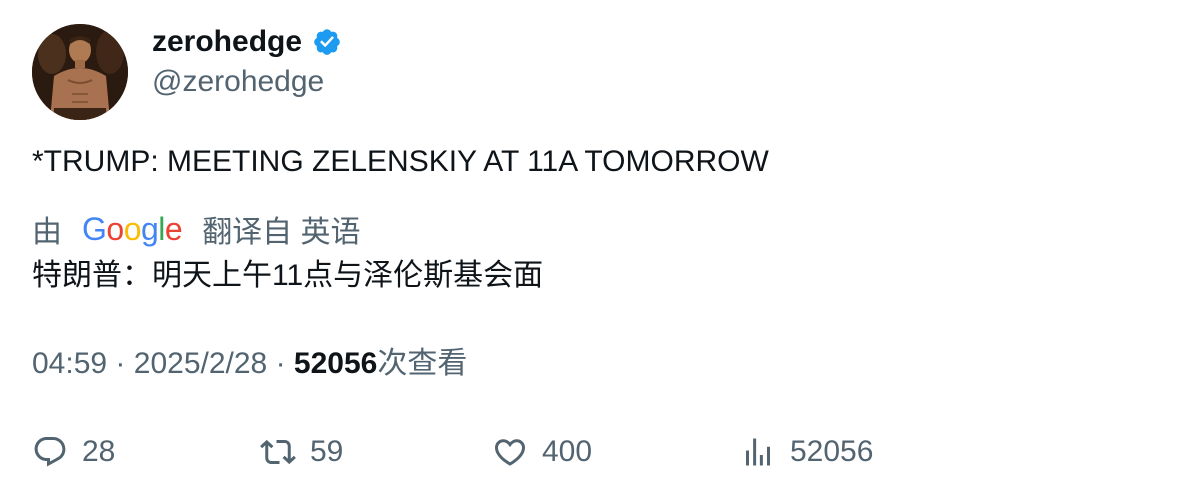  I want to click on tweet-meta: 04:59 · 2025/2/28 · 52056次查看, so click(249, 364).